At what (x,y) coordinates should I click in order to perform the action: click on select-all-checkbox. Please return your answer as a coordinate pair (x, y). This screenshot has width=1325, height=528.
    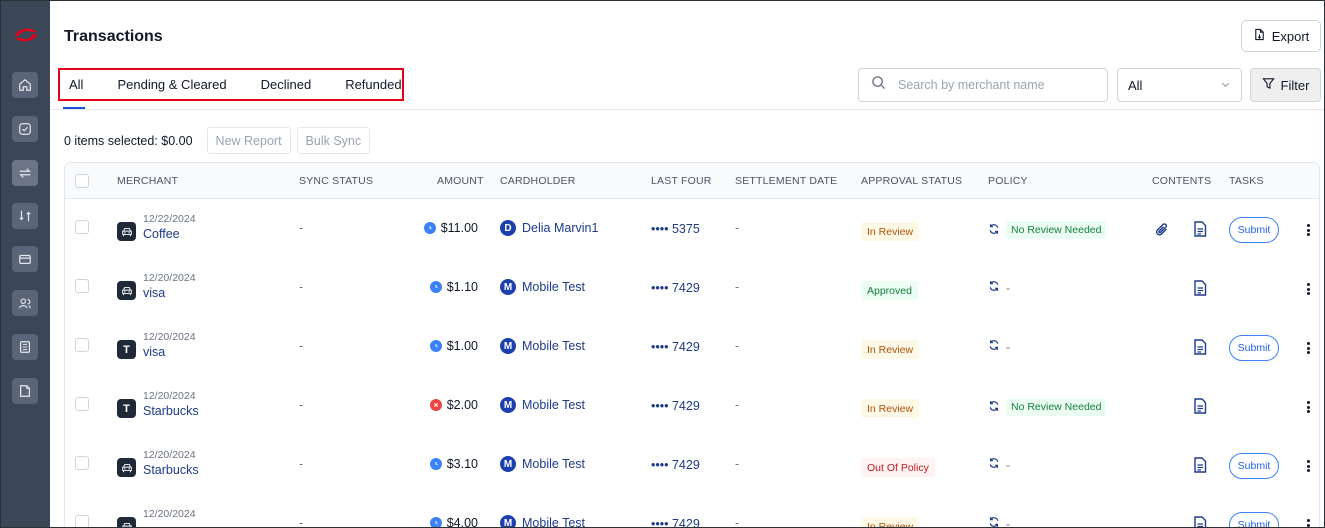
    Looking at the image, I should click on (82, 181).